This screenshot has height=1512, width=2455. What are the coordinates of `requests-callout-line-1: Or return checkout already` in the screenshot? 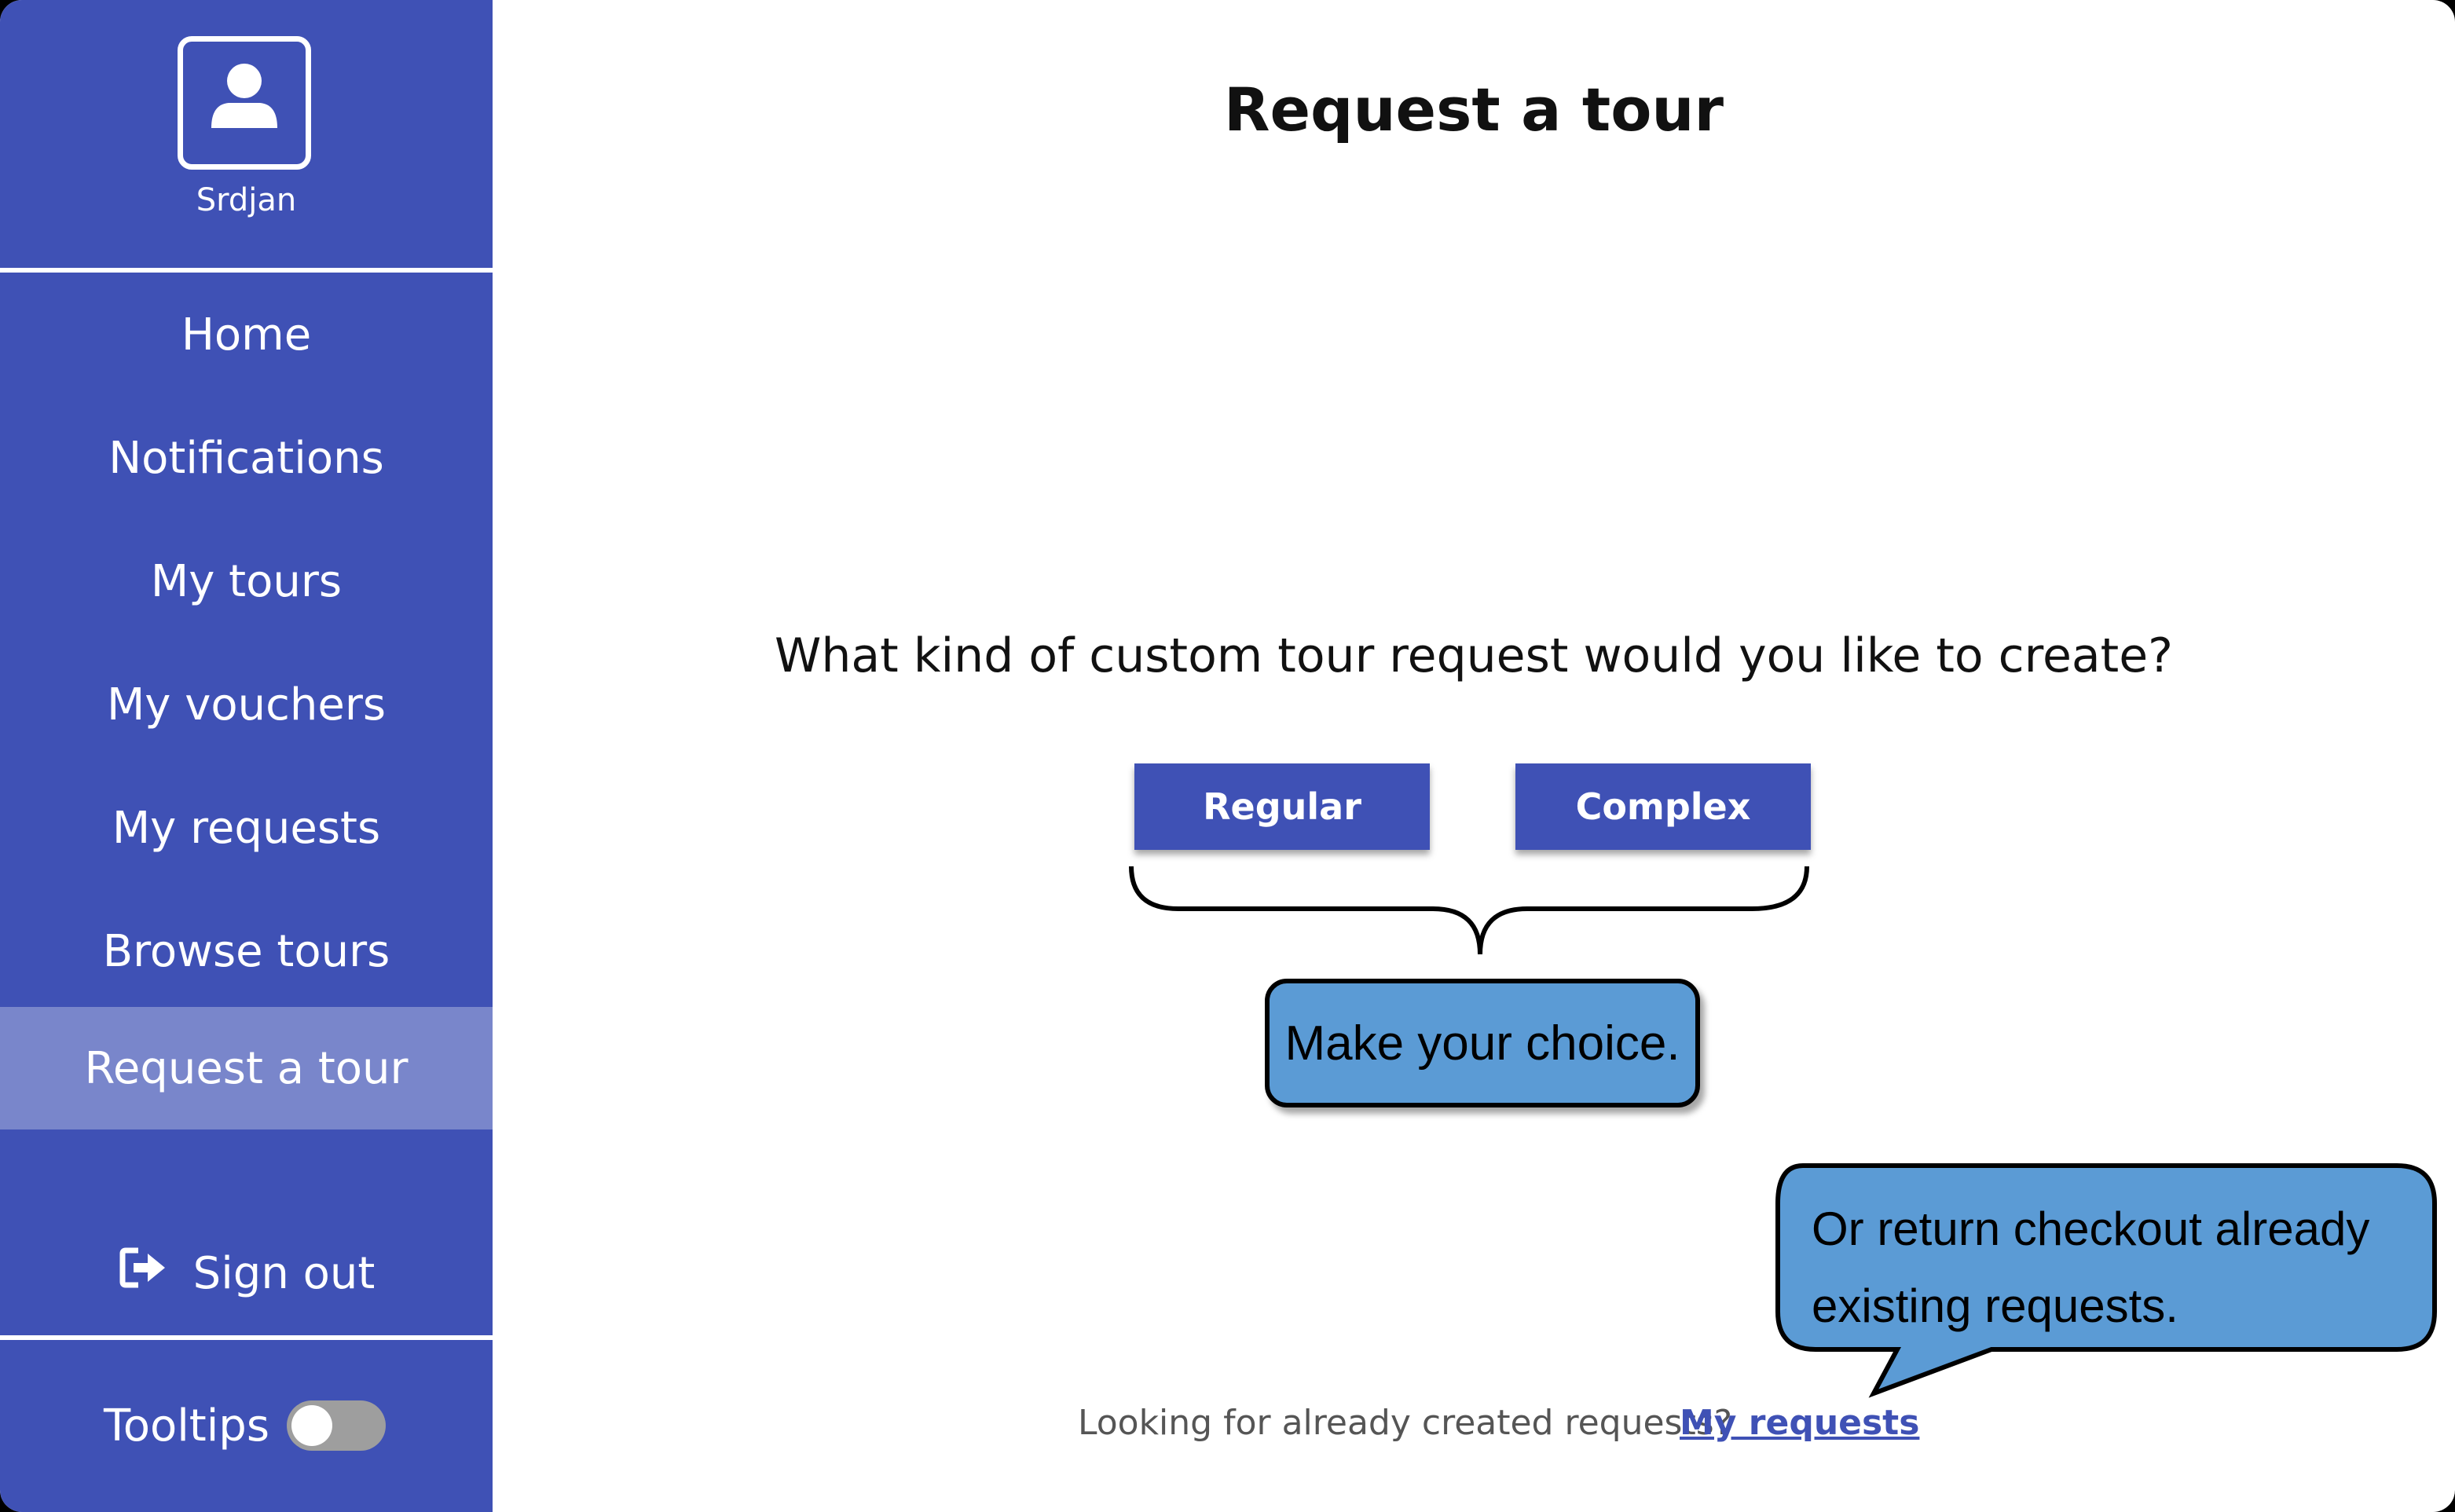 It's located at (2091, 1229).